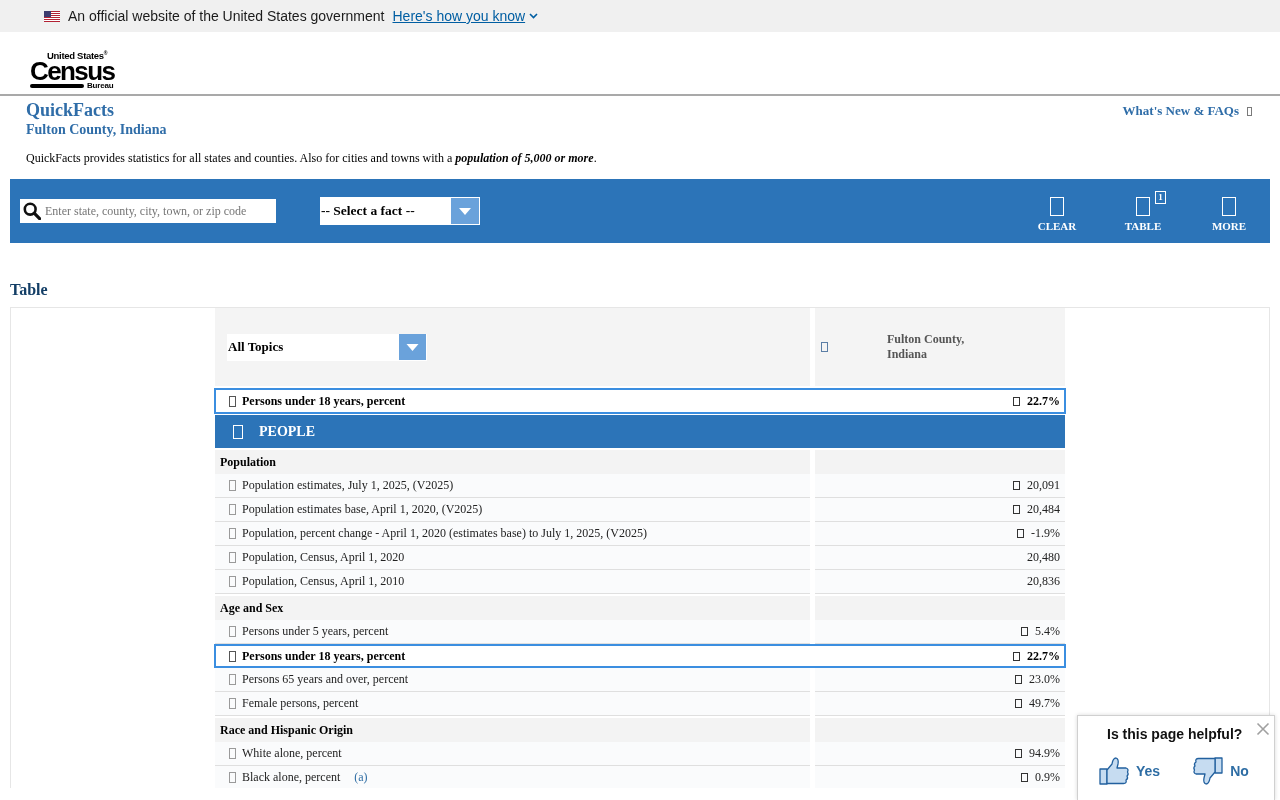  Describe the element at coordinates (1187, 111) in the screenshot. I see `faq-link: What's New & FAQs` at that location.